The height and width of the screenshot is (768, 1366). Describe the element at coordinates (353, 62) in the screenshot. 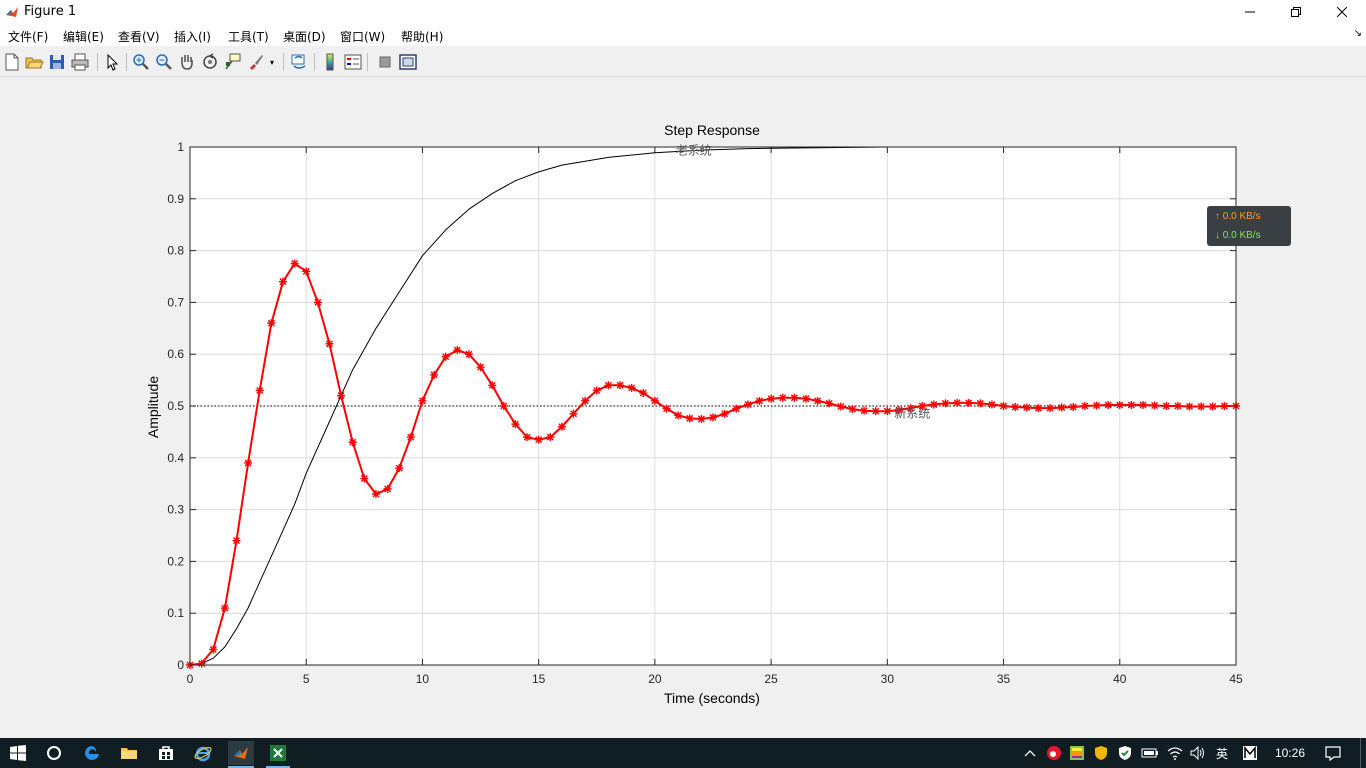

I see `legend-icon` at that location.